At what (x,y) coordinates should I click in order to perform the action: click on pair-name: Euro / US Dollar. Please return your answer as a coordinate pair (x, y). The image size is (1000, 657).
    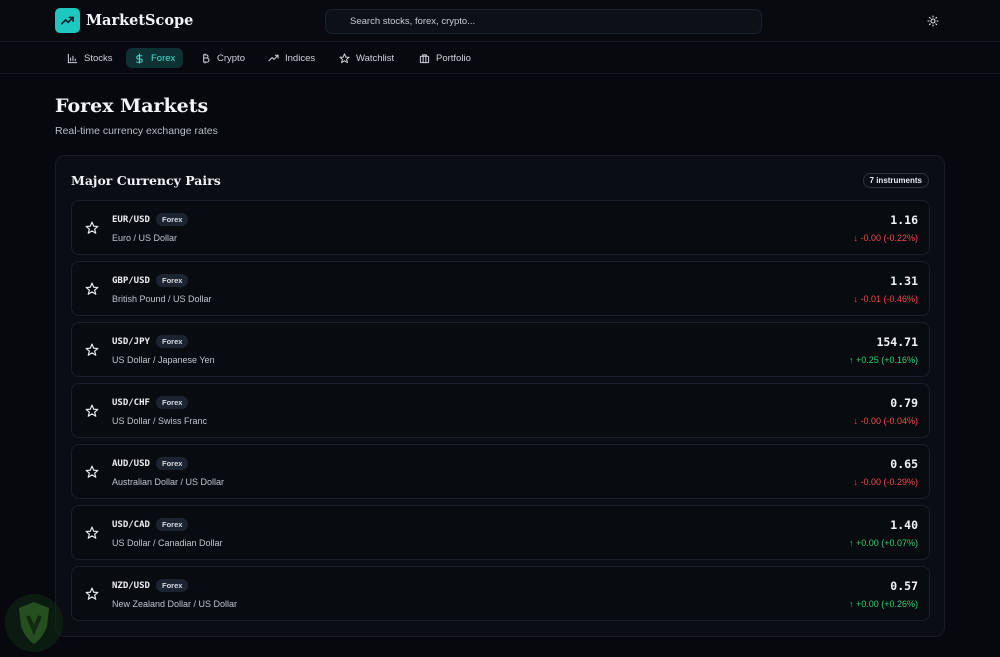
    Looking at the image, I should click on (145, 238).